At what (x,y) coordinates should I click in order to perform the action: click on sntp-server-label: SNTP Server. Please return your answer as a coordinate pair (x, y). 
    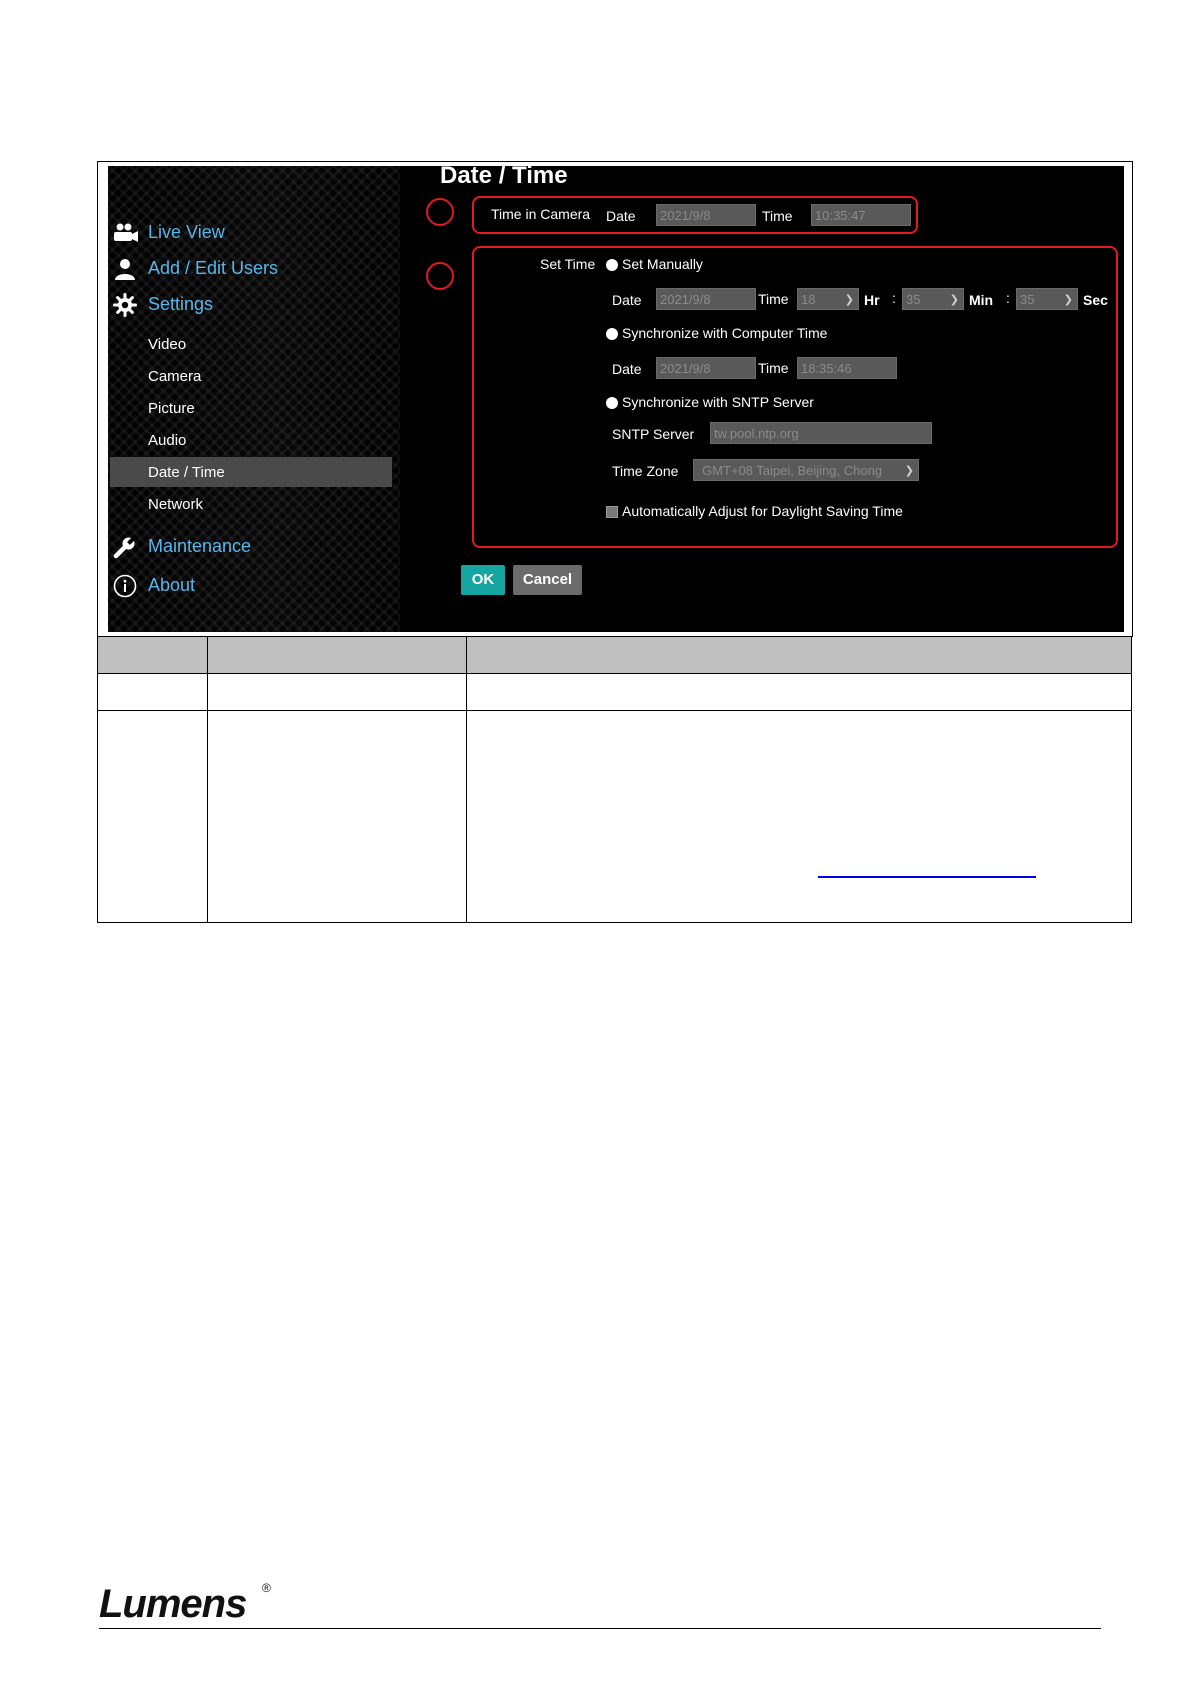
    Looking at the image, I should click on (653, 434).